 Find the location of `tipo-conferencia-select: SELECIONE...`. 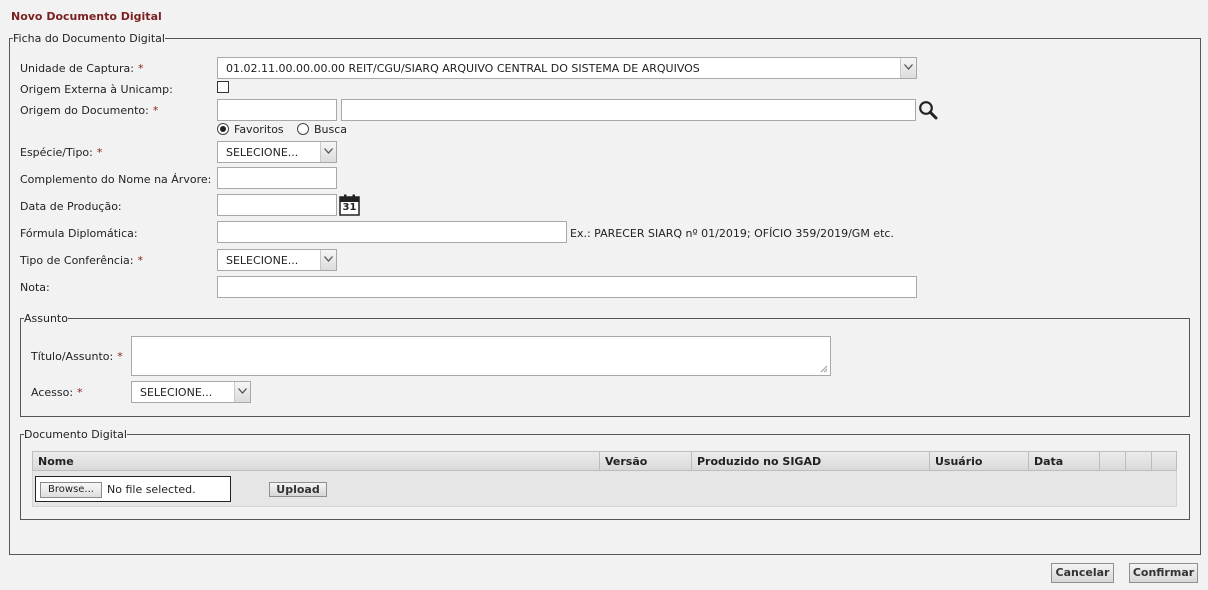

tipo-conferencia-select: SELECIONE... is located at coordinates (277, 260).